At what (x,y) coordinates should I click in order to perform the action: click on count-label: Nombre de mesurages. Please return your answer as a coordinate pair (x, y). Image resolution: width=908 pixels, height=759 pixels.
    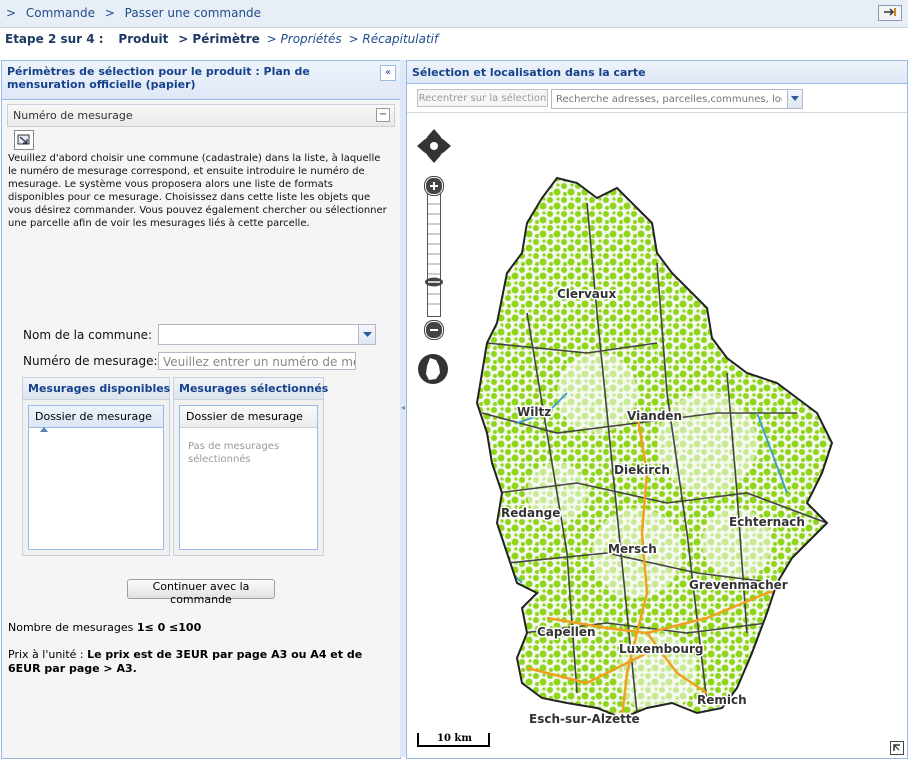
    Looking at the image, I should click on (72, 627).